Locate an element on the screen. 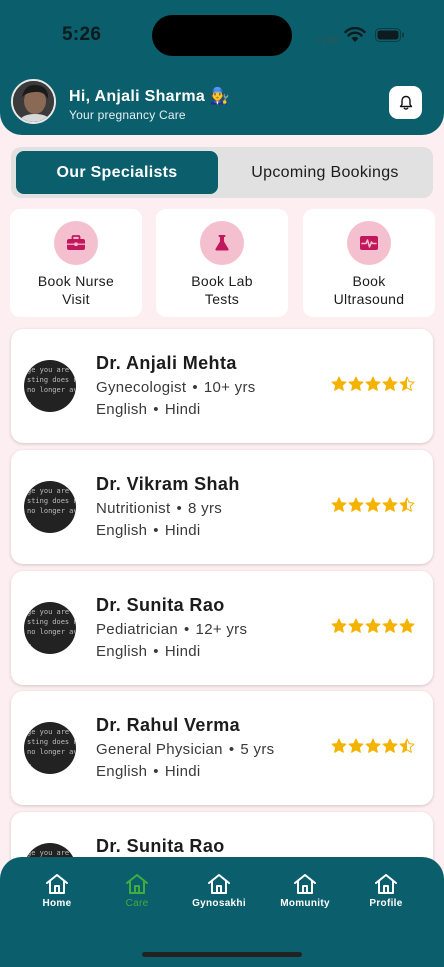  doctor-specialty-experience: Pediatrician • 12+ yrs is located at coordinates (172, 629).